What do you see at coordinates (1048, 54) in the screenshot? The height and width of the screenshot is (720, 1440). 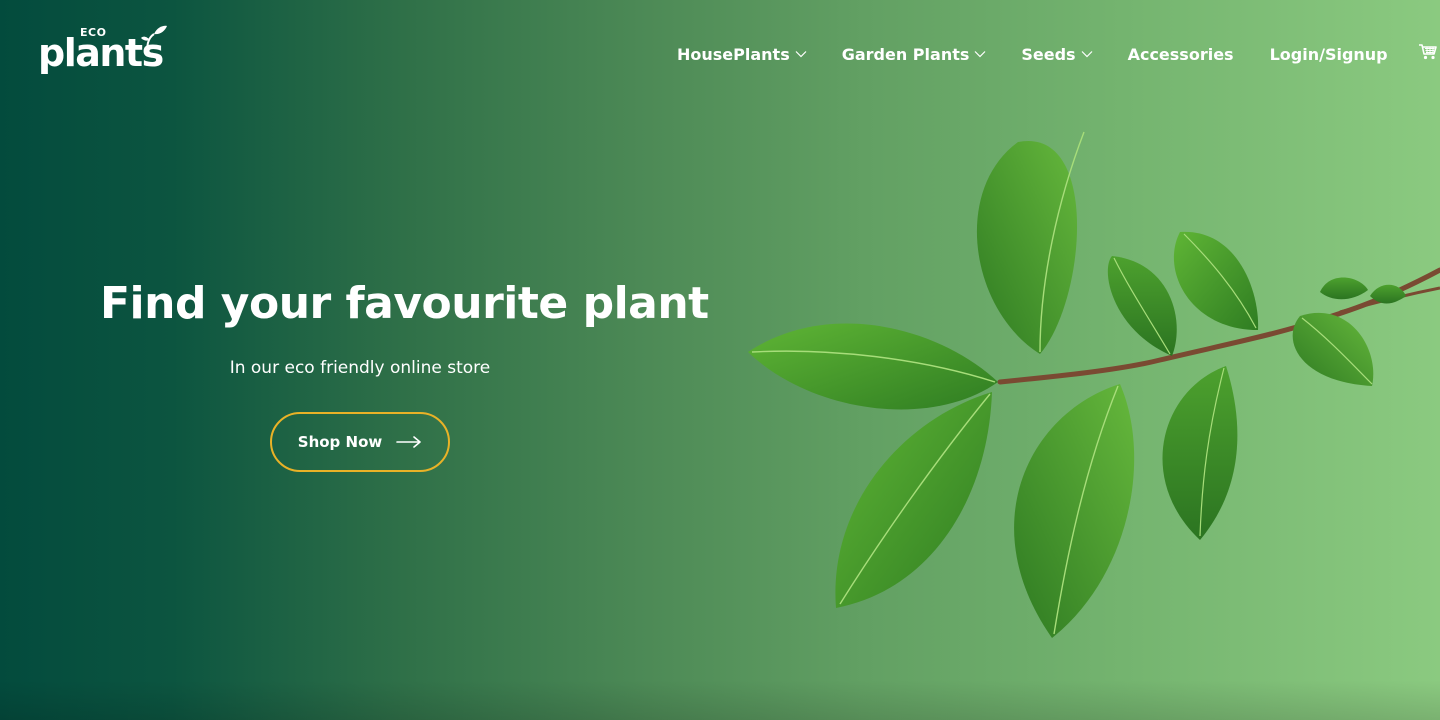 I see `nav-item-label: Seeds` at bounding box center [1048, 54].